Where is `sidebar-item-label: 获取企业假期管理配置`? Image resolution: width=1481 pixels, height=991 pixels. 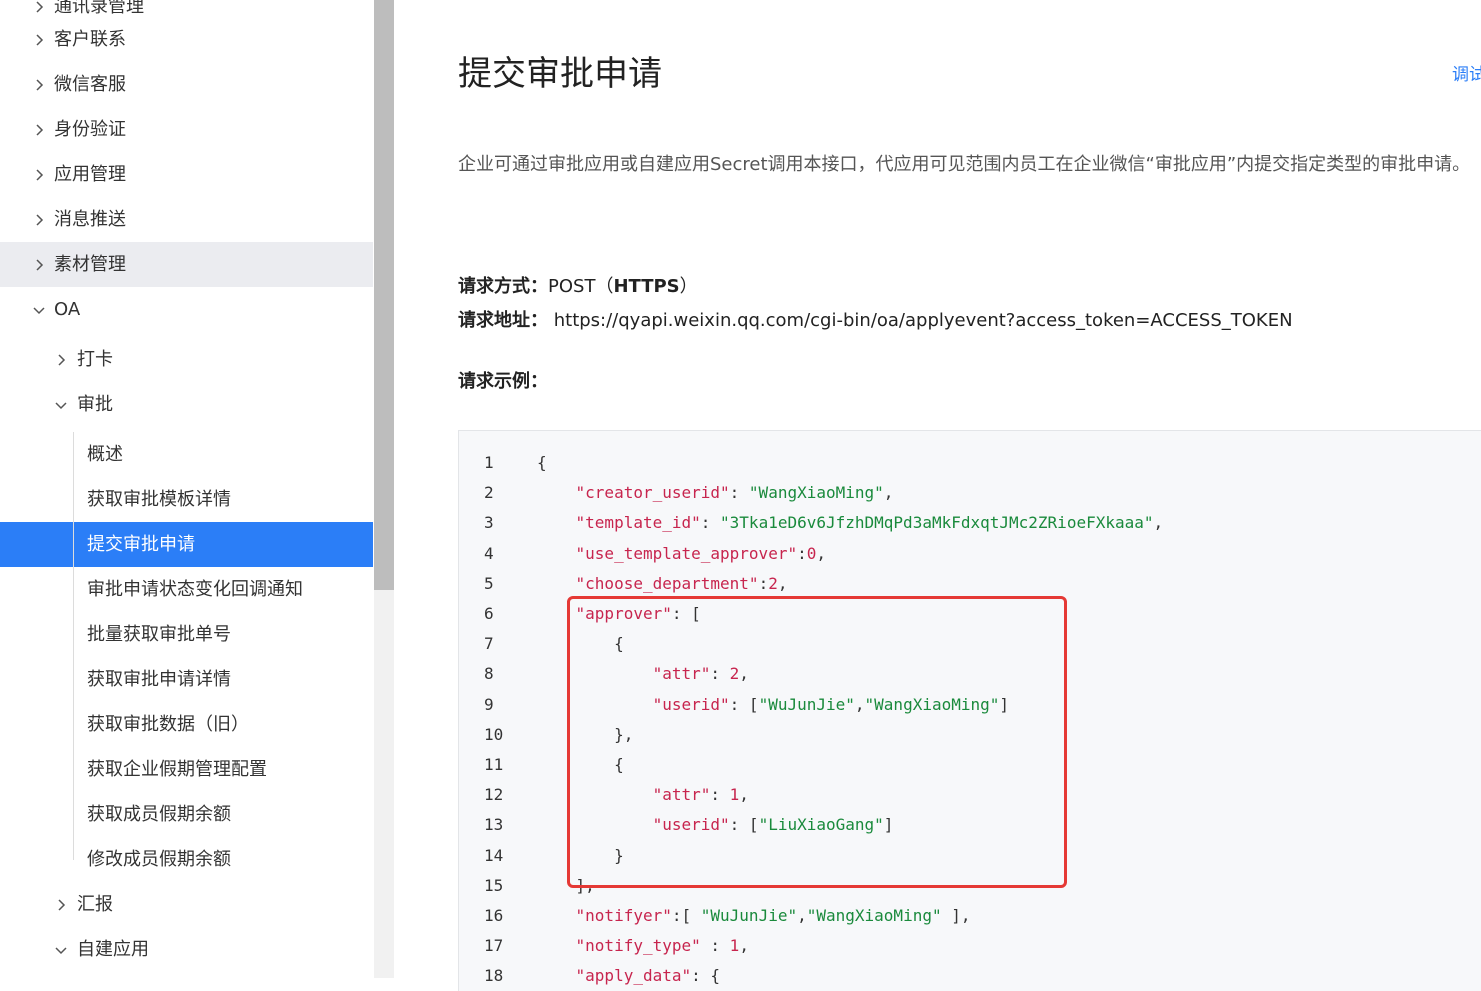 sidebar-item-label: 获取企业假期管理配置 is located at coordinates (177, 769).